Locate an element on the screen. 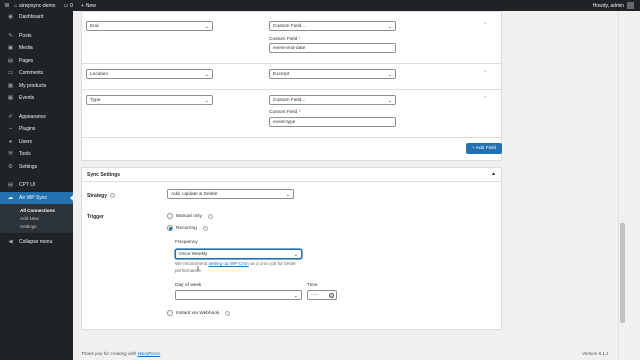 The image size is (640, 360). trigger-manual-radio: Manual only ? is located at coordinates (190, 216).